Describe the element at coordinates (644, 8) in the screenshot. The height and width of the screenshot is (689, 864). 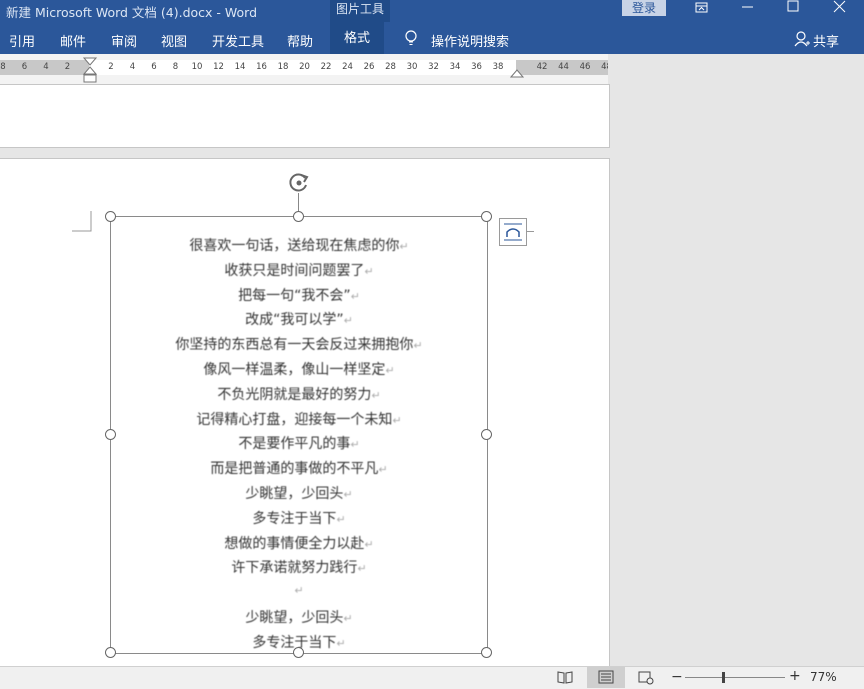
I see `login-button: 登录` at that location.